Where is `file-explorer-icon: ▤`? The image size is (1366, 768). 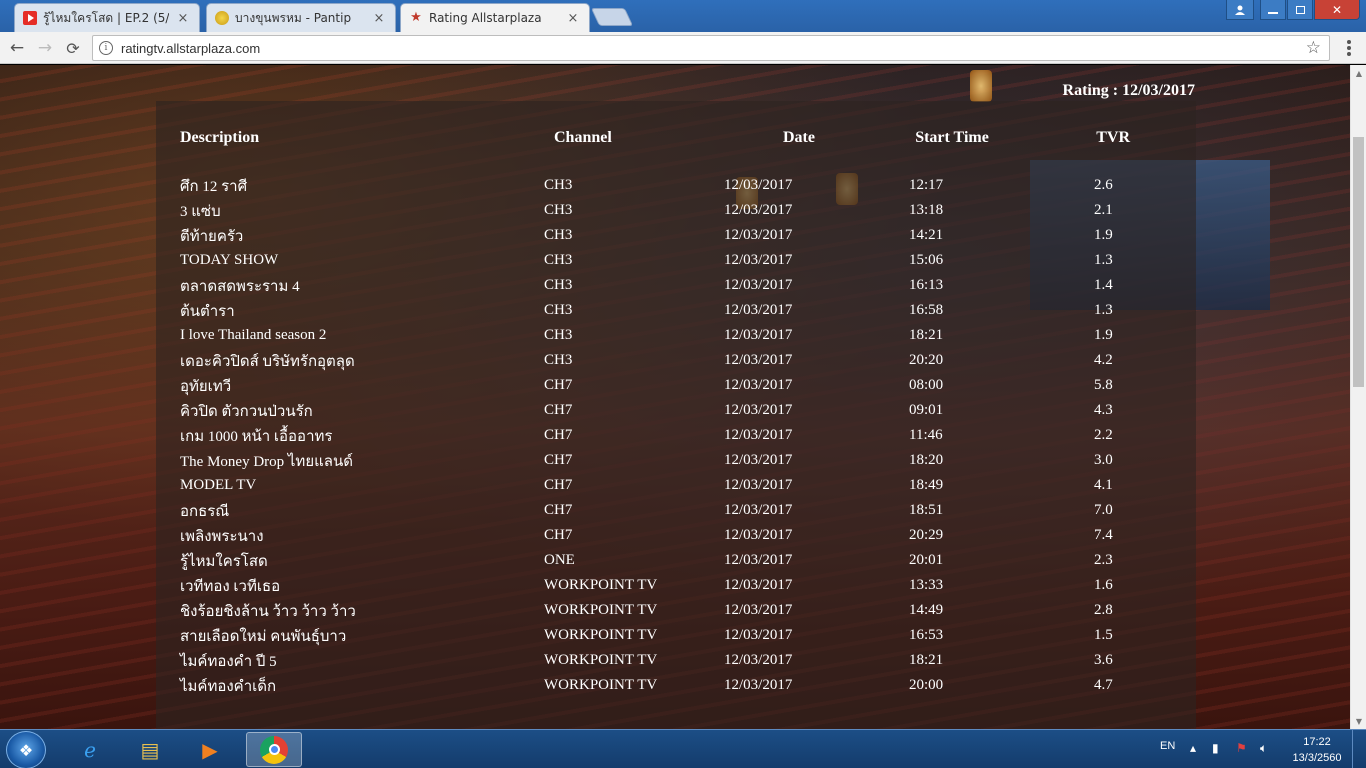
file-explorer-icon: ▤ is located at coordinates (150, 749).